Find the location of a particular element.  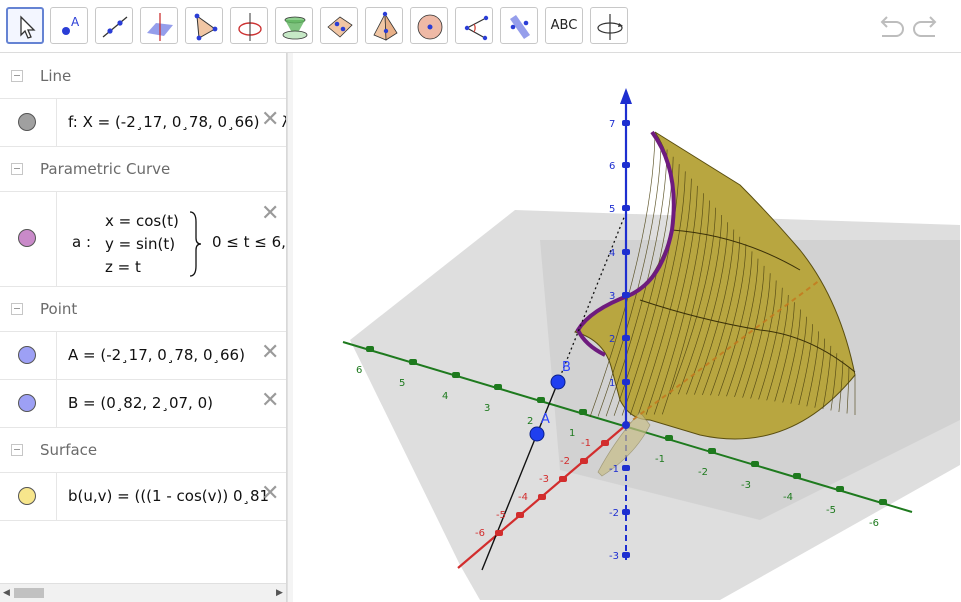

sphere-tool-button is located at coordinates (429, 25).